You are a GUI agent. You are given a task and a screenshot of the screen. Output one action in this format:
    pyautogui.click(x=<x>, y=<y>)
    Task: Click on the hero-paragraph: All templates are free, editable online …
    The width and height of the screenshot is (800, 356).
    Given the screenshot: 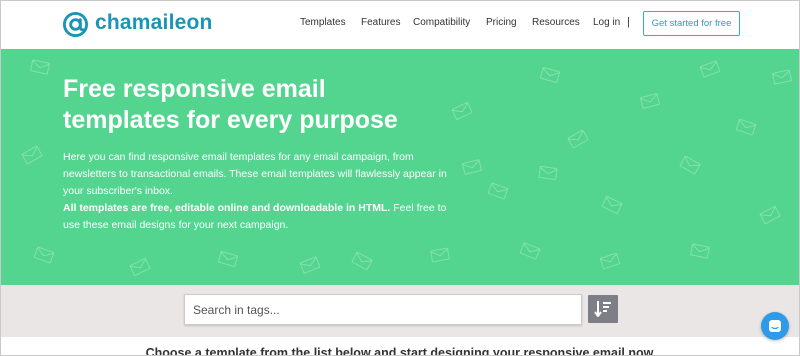 What is the action you would take?
    pyautogui.click(x=263, y=217)
    